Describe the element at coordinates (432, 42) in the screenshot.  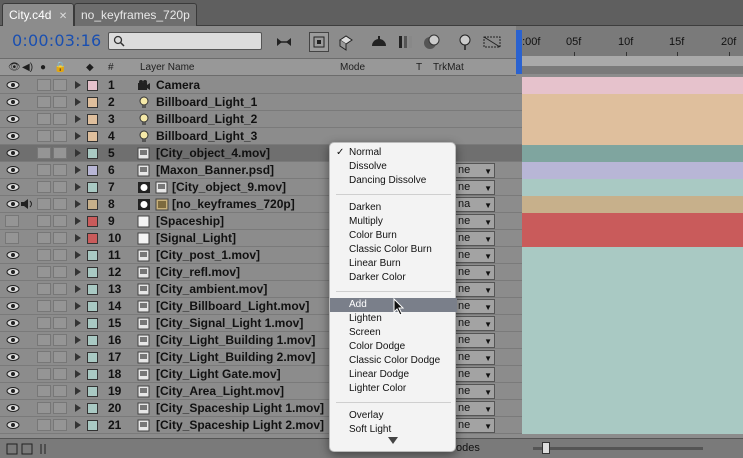
I see `motion-blur-circles-icon` at that location.